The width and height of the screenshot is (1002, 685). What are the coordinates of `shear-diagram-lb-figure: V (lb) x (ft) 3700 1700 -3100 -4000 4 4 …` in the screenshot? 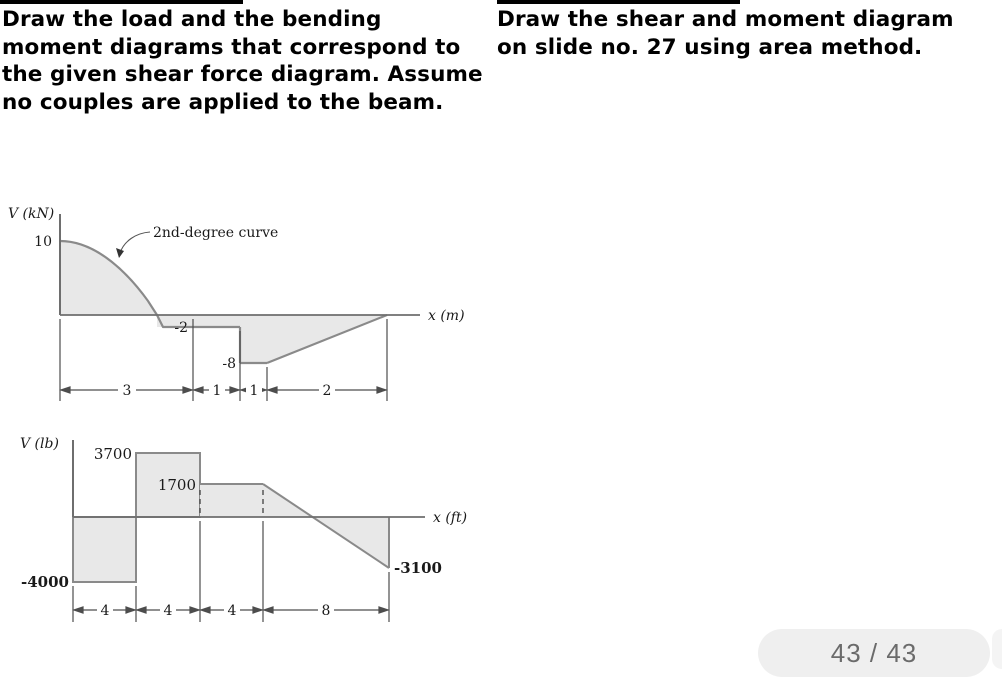 It's located at (250, 532).